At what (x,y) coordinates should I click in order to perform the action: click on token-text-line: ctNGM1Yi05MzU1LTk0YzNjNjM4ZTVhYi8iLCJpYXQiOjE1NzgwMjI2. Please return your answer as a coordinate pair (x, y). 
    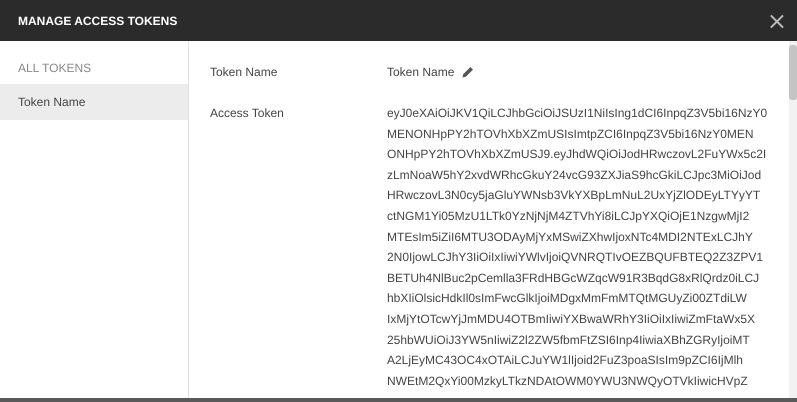
    Looking at the image, I should click on (568, 216).